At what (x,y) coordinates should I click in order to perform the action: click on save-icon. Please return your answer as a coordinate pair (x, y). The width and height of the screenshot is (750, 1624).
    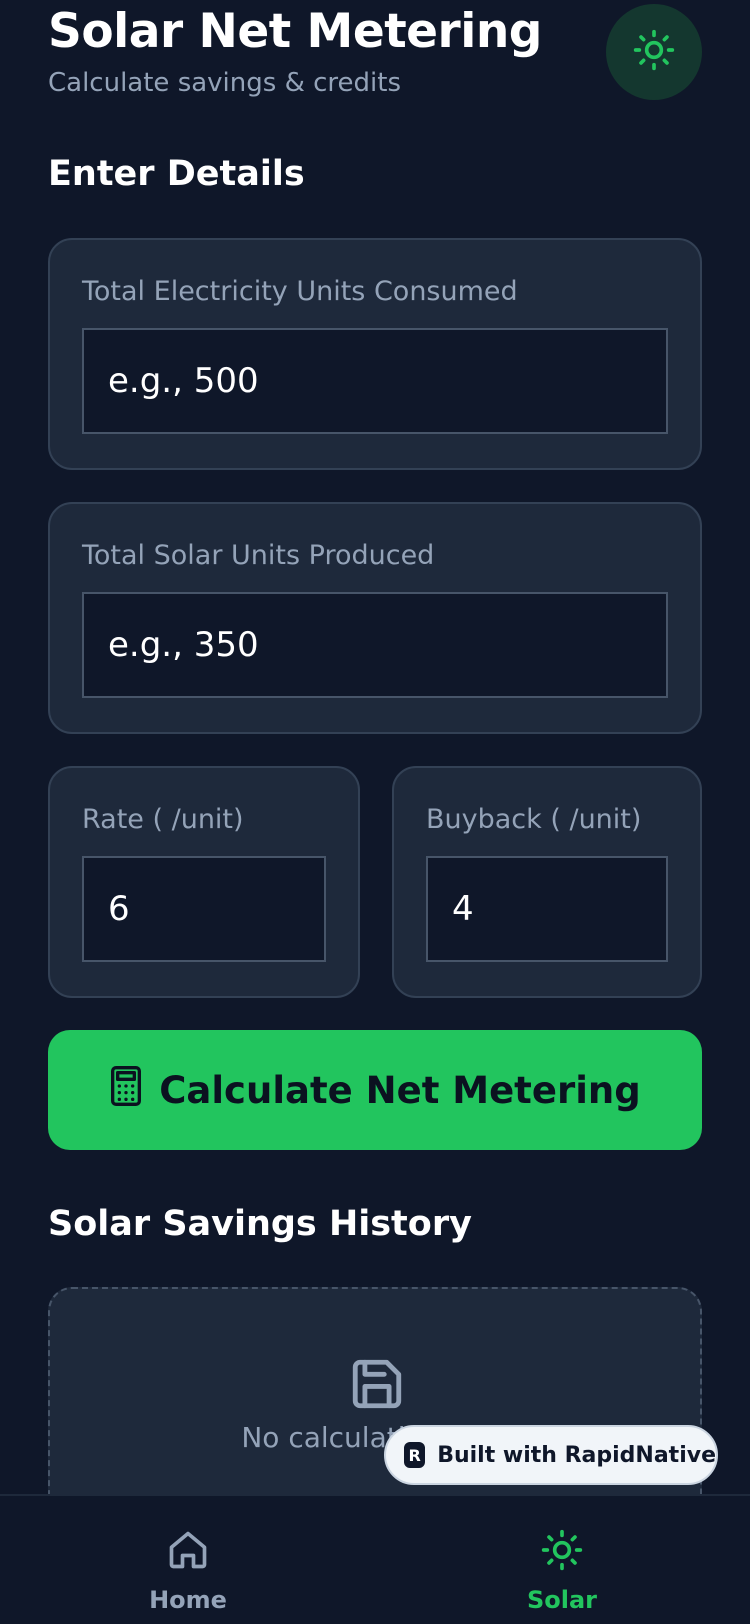
    Looking at the image, I should click on (377, 1386).